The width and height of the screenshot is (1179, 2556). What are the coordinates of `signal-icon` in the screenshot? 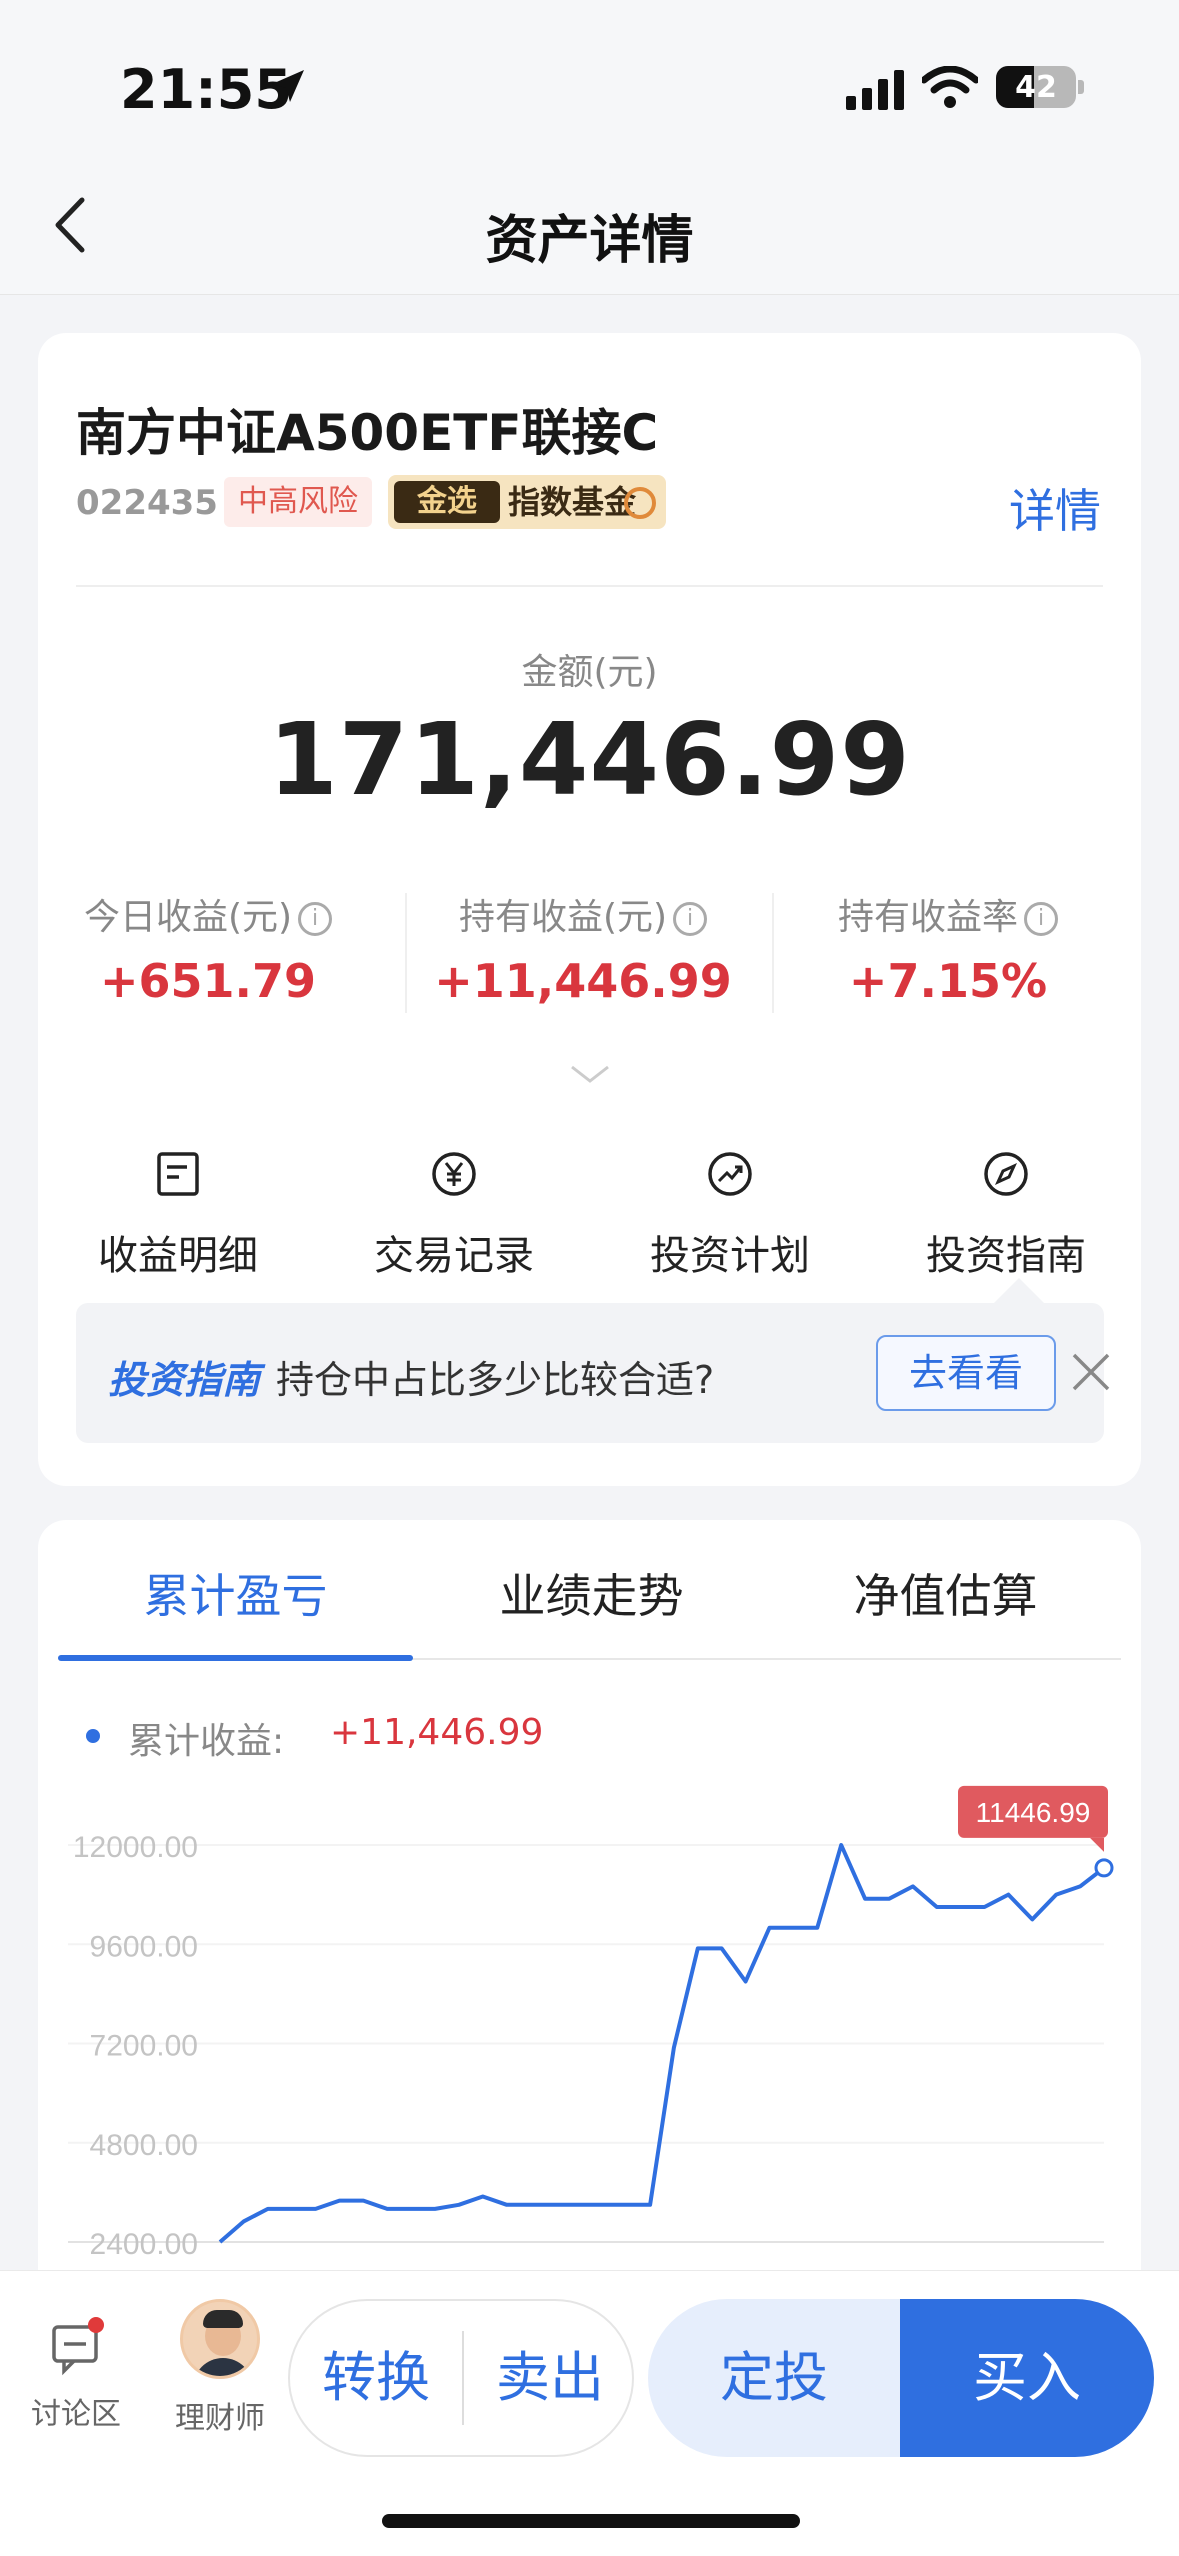 It's located at (875, 90).